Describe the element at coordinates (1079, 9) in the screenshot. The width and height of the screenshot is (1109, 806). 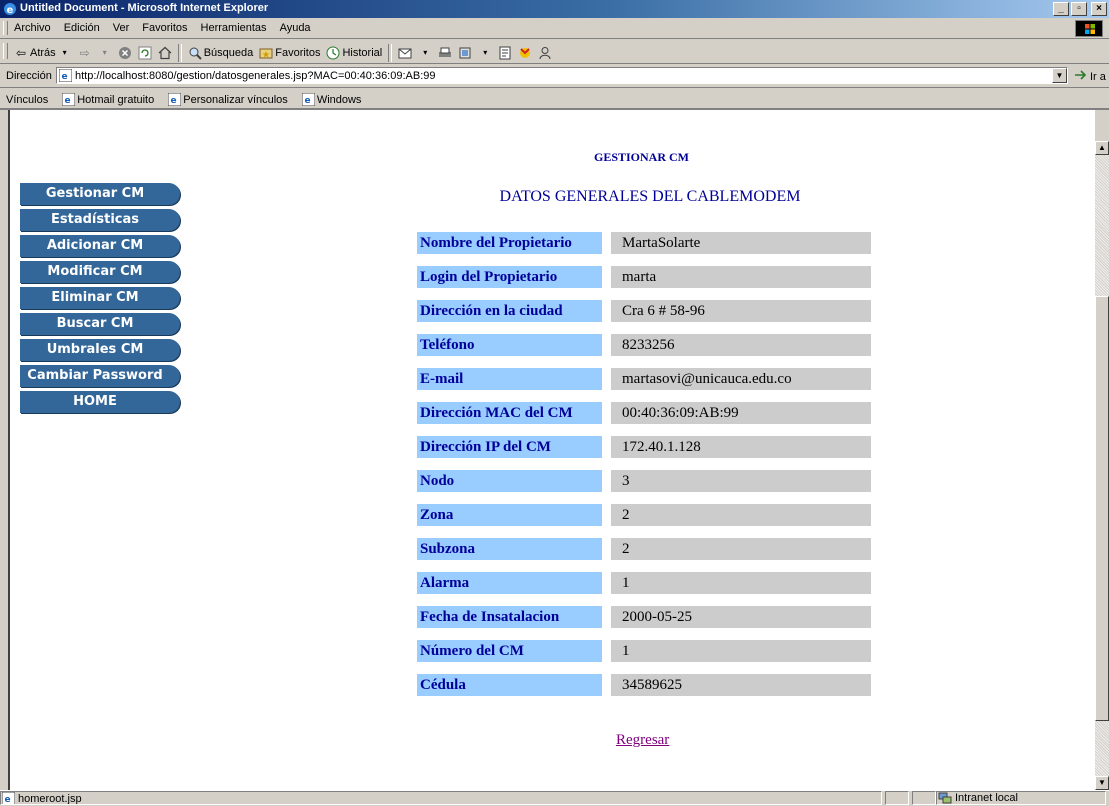
I see `maximize-button: ▫` at that location.